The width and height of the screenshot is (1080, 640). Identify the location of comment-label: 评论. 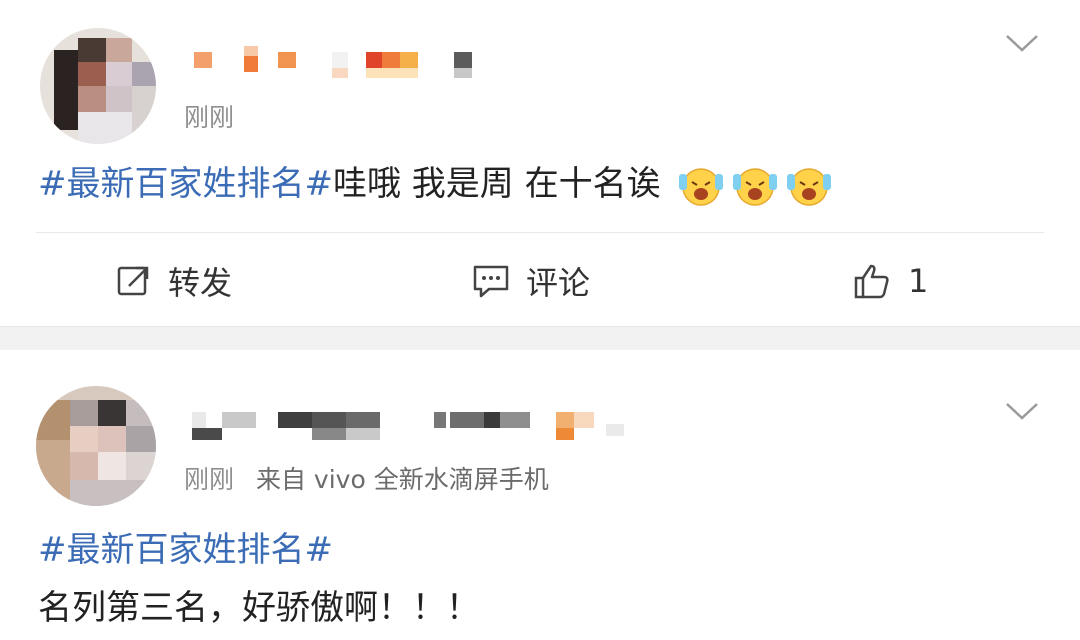
(558, 283).